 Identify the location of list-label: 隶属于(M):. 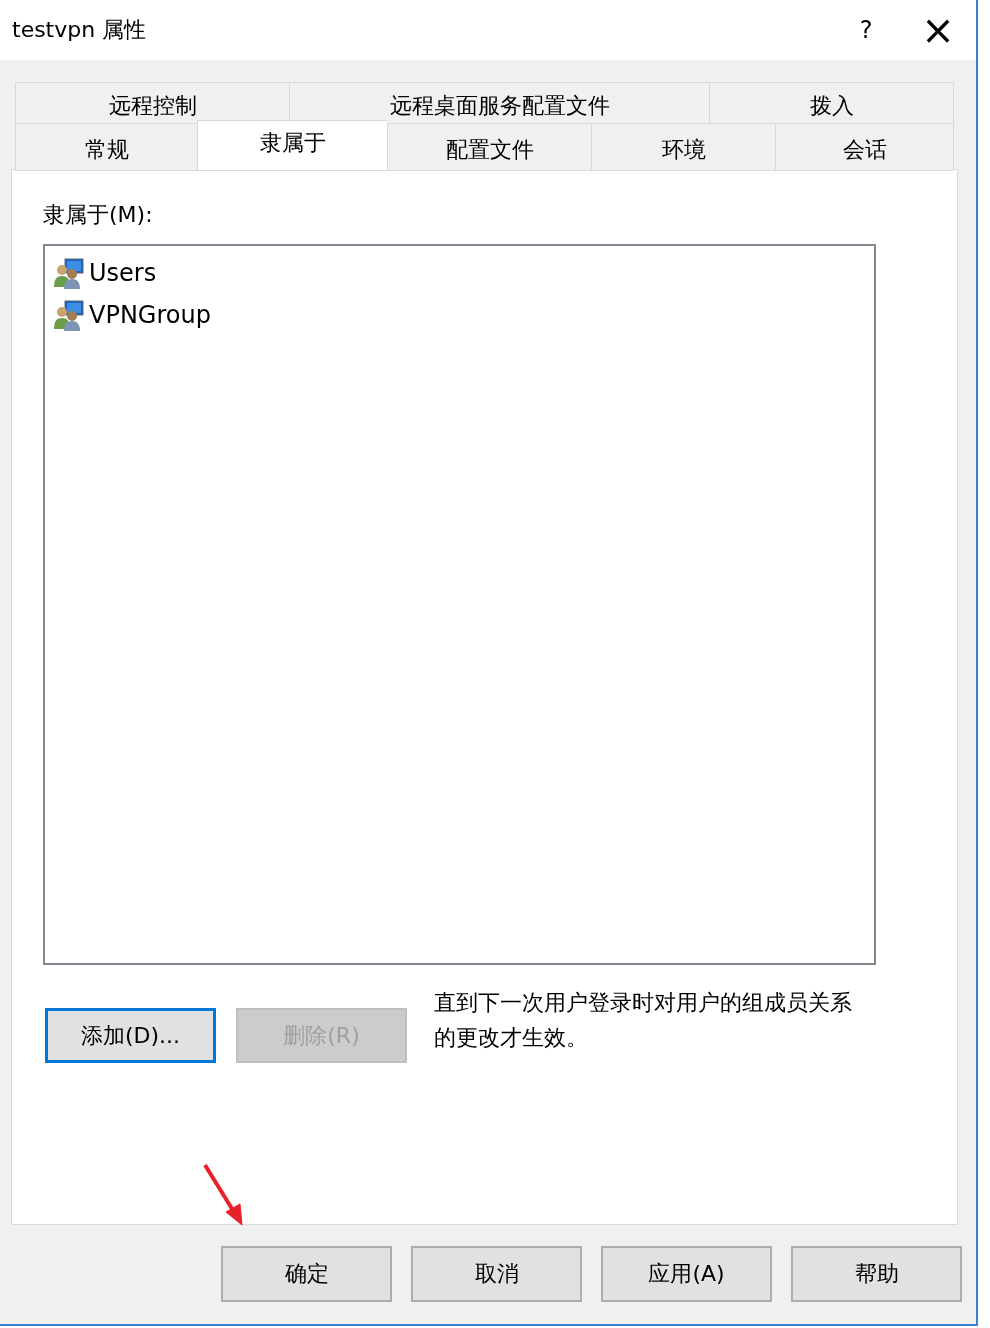
(98, 215).